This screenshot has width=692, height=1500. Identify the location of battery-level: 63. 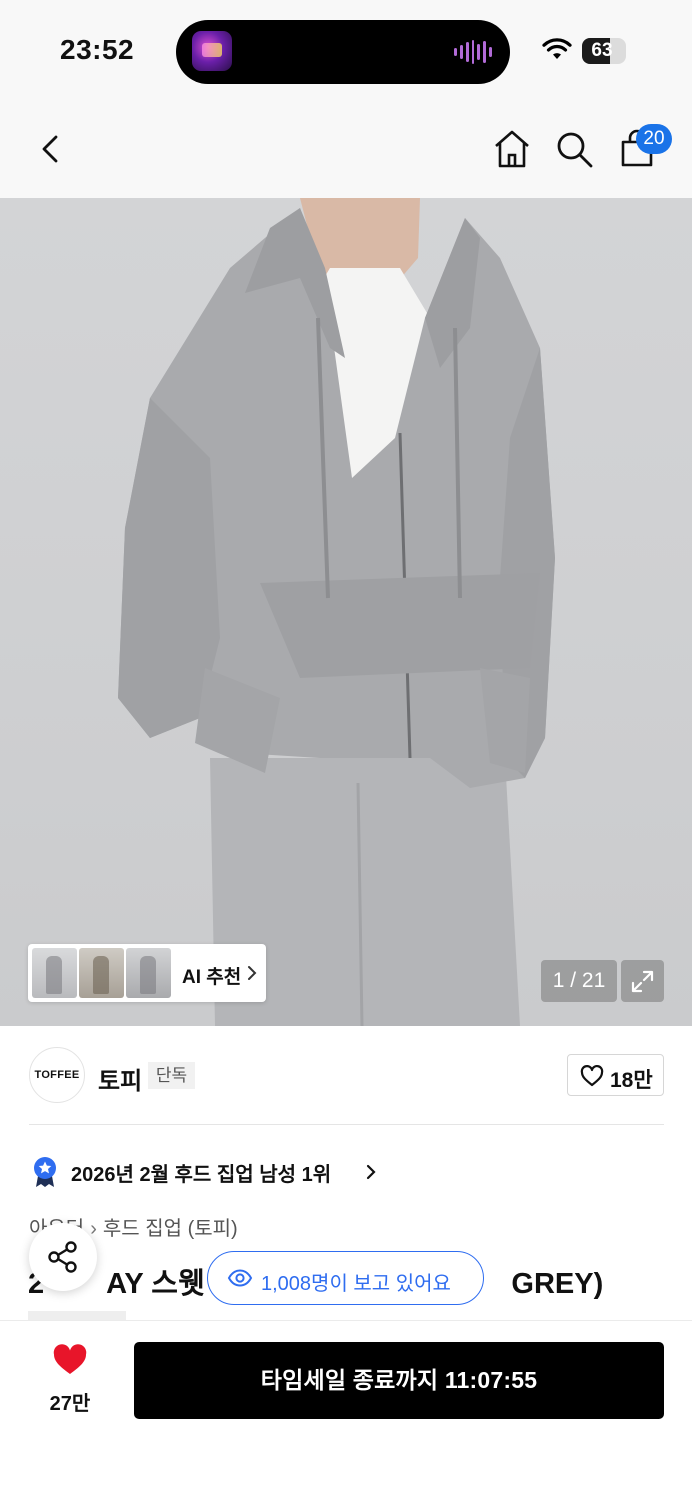
(602, 50).